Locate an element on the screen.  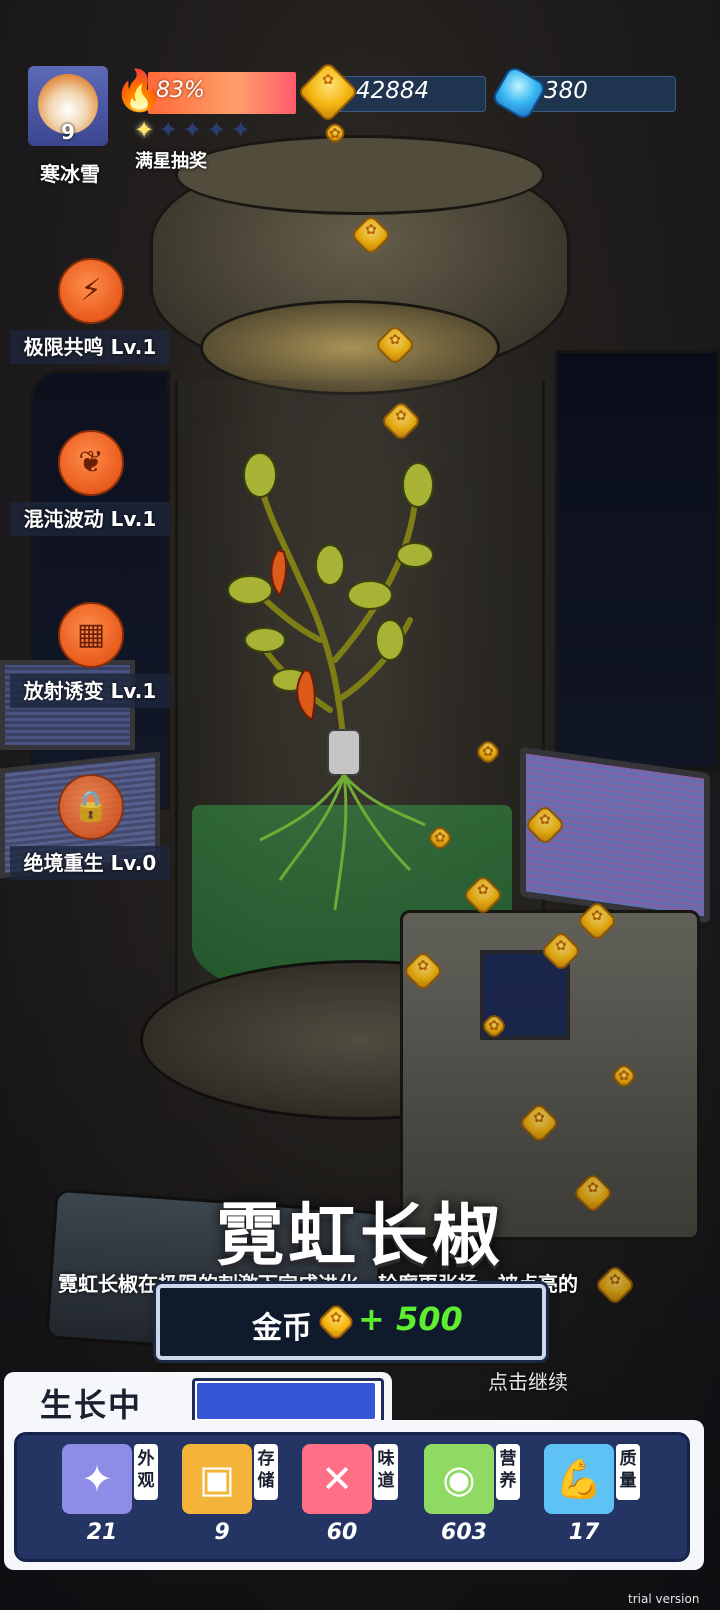
stat-value: 21 is located at coordinates (102, 1532).